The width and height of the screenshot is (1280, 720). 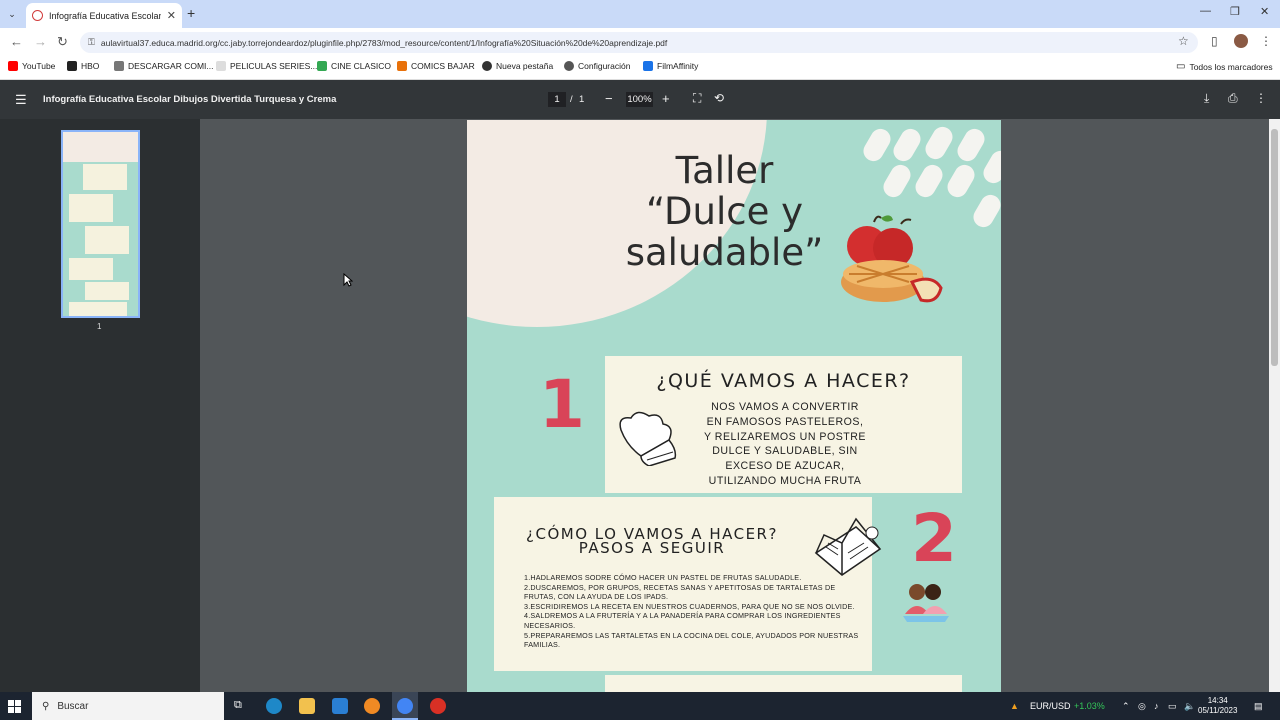 I want to click on all-bookmarks: ▭ Todos los marcadores, so click(x=1224, y=66).